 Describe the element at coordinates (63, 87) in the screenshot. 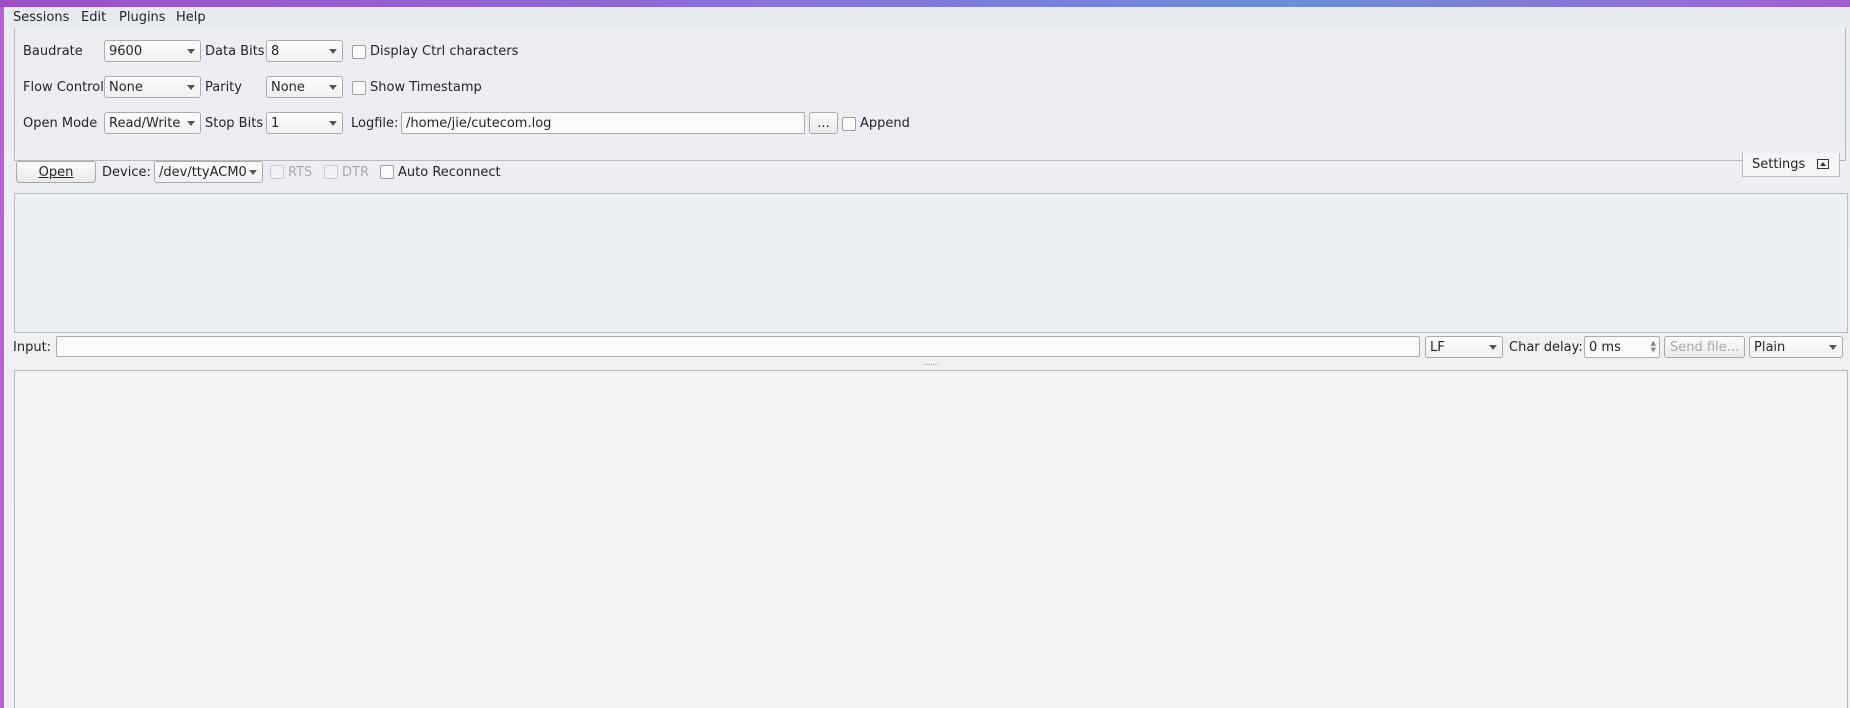

I see `flow-control-label: Flow Control` at that location.